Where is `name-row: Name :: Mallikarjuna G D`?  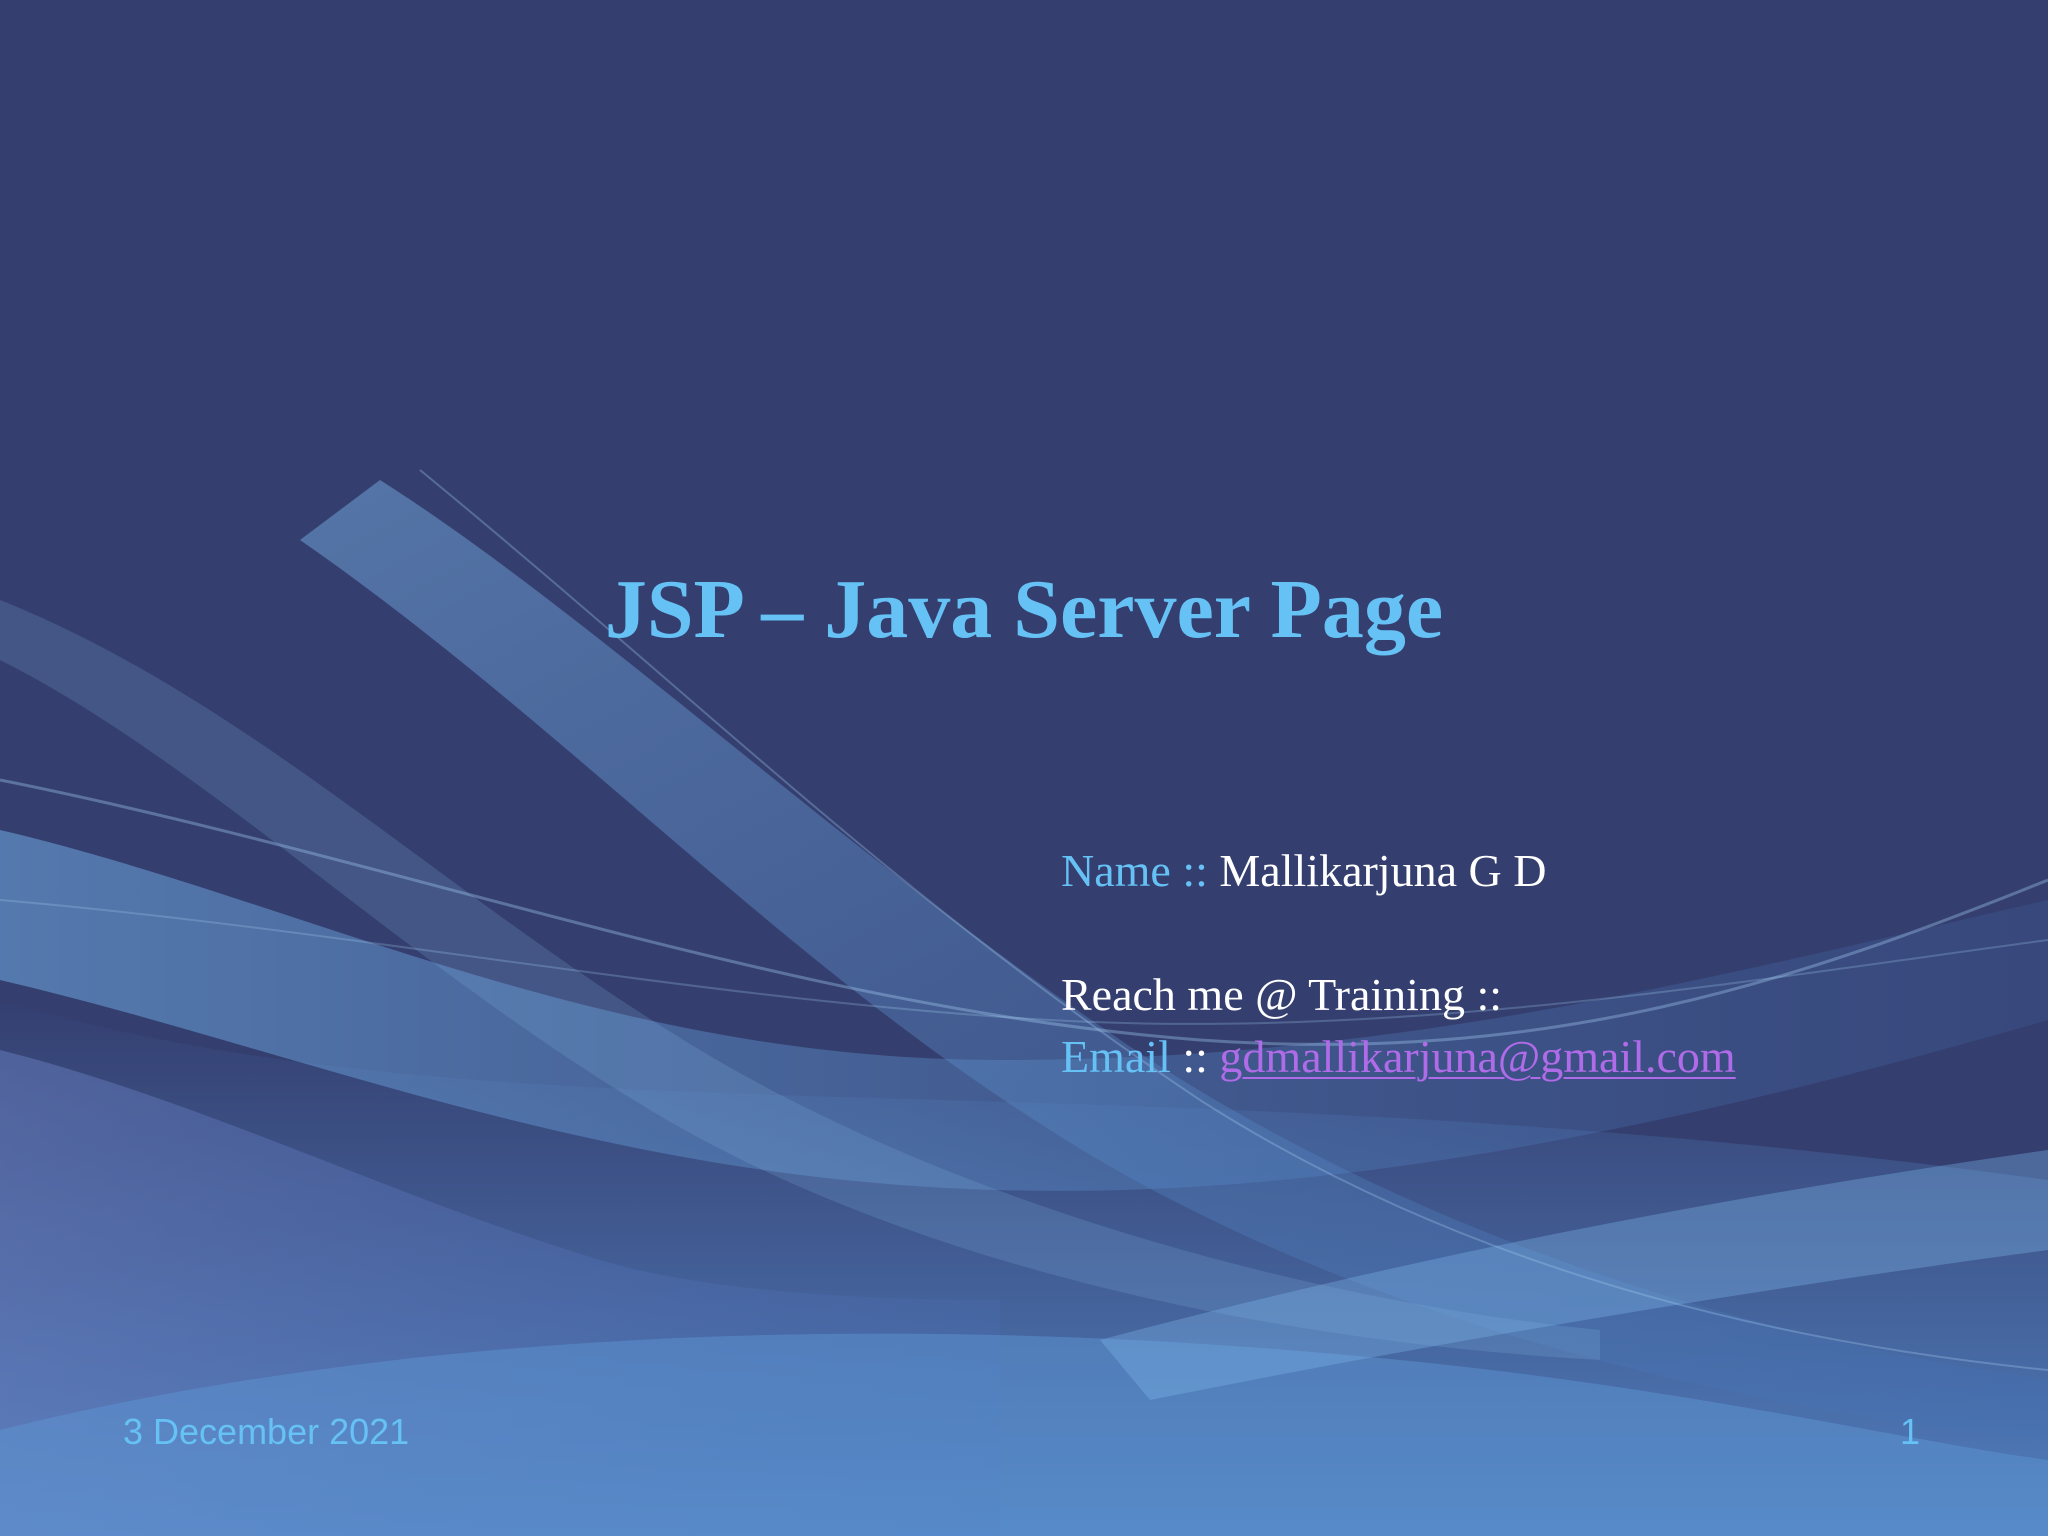
name-row: Name :: Mallikarjuna G D is located at coordinates (1398, 871).